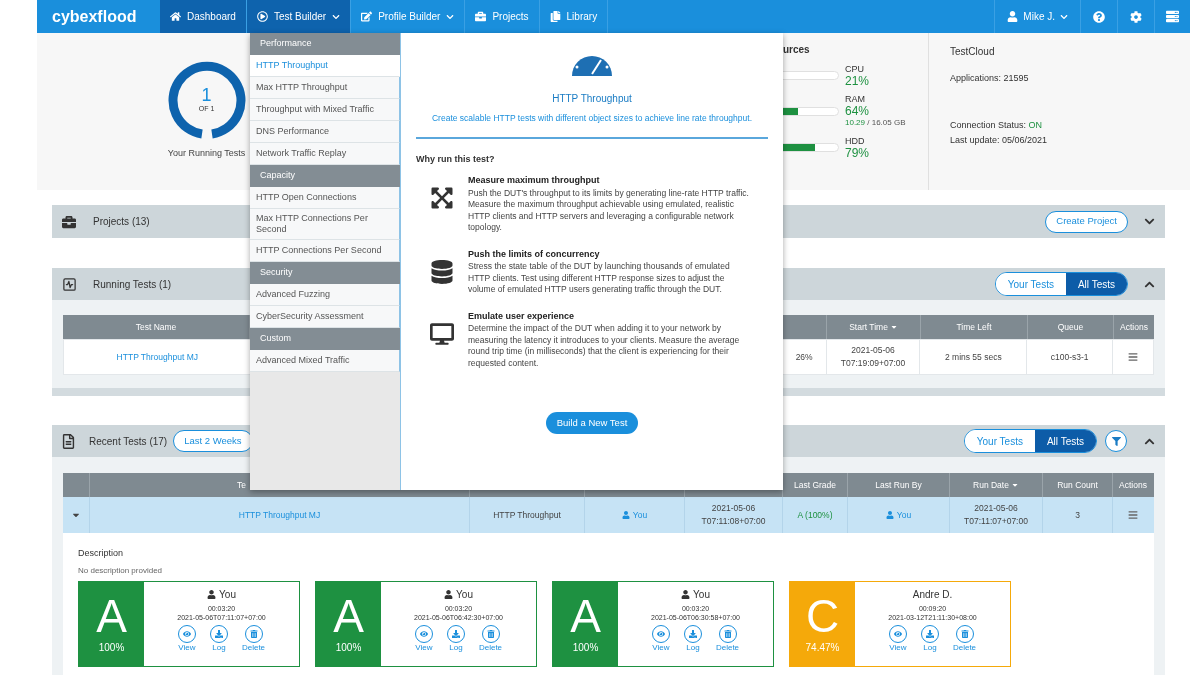 Image resolution: width=1200 pixels, height=675 pixels. I want to click on section-title: Running Tests (1), so click(132, 284).